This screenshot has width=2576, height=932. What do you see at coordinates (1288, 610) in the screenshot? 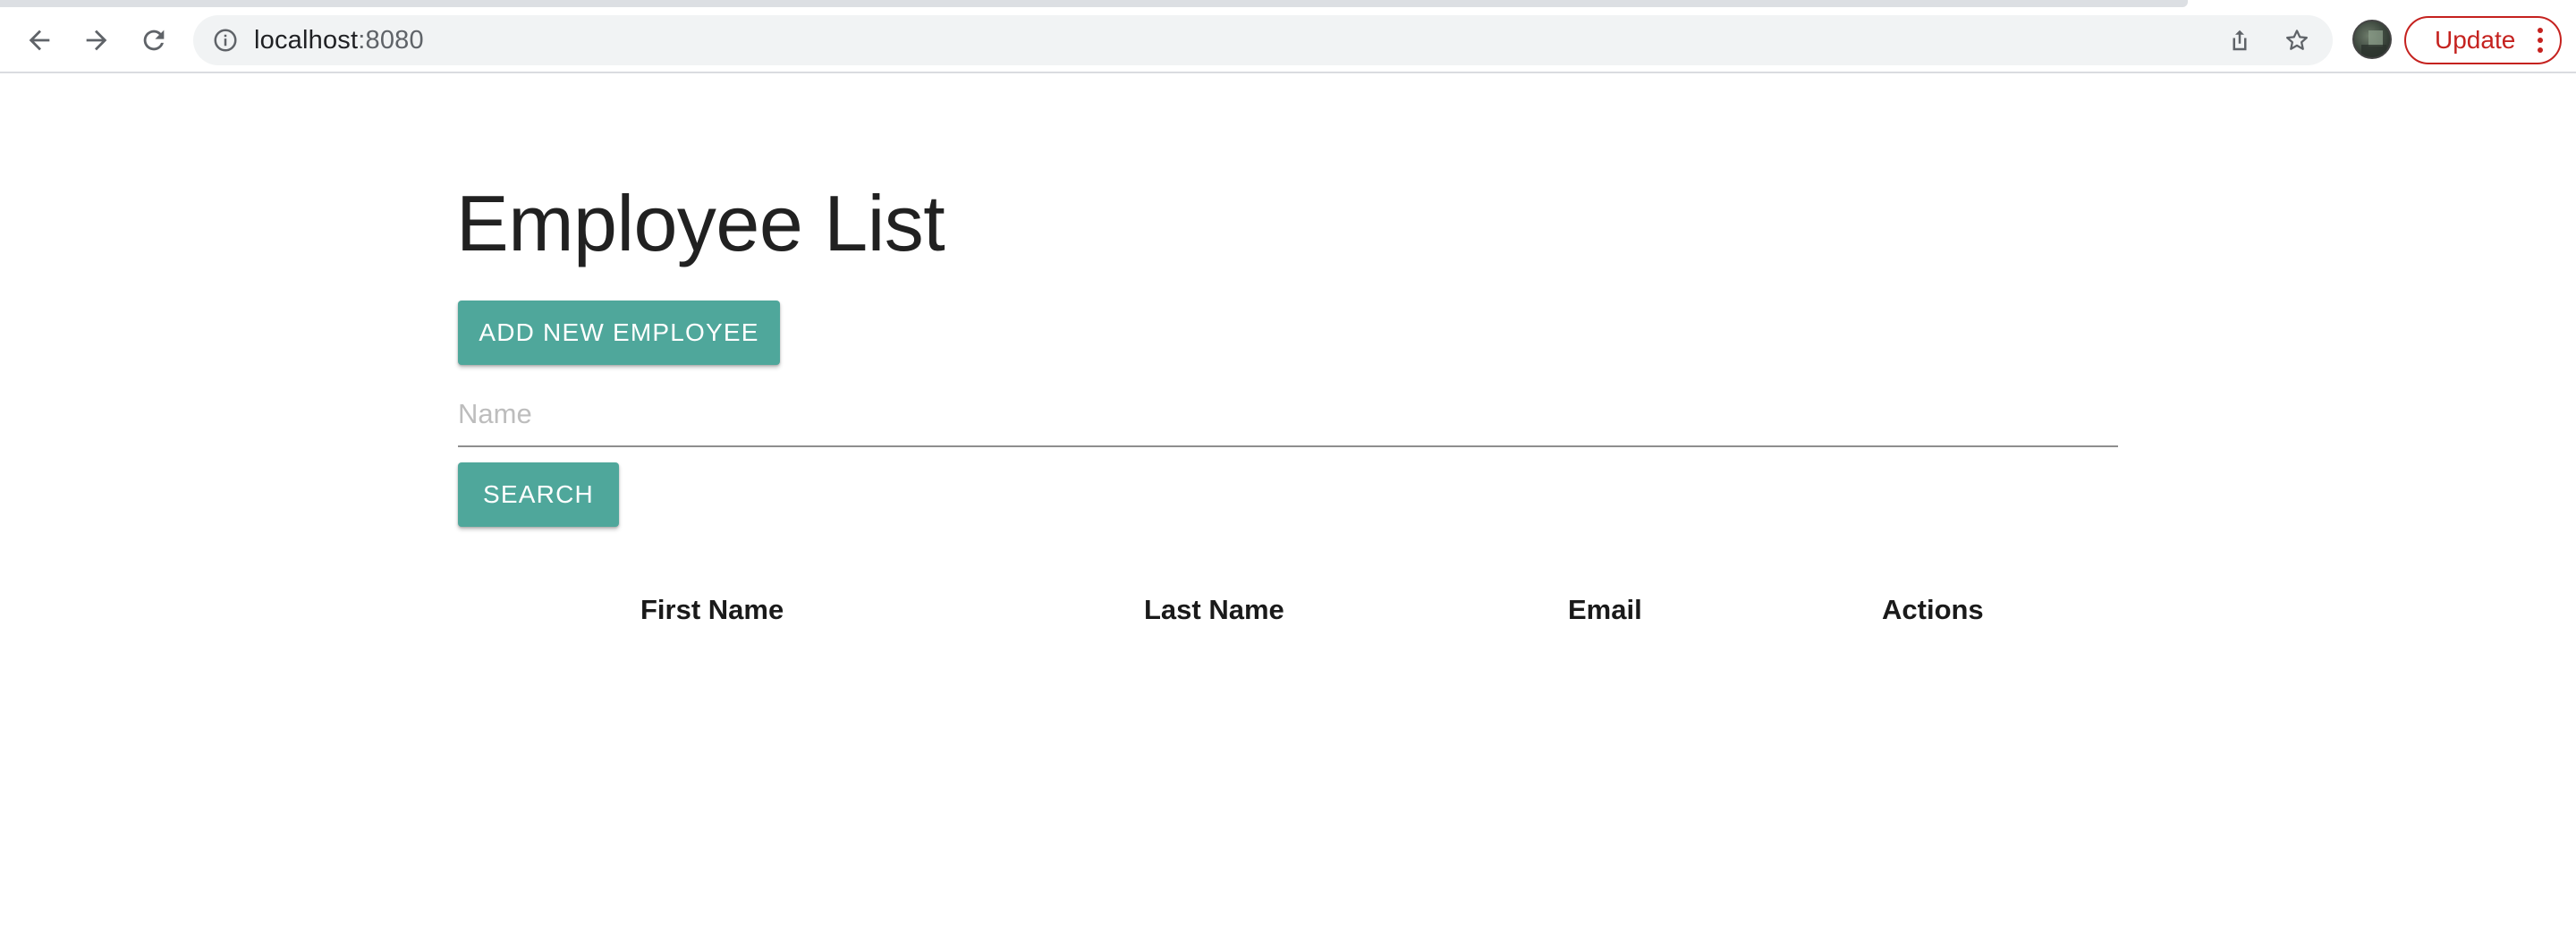
I see `employee-table-header: First Name Last Name Email Actions` at bounding box center [1288, 610].